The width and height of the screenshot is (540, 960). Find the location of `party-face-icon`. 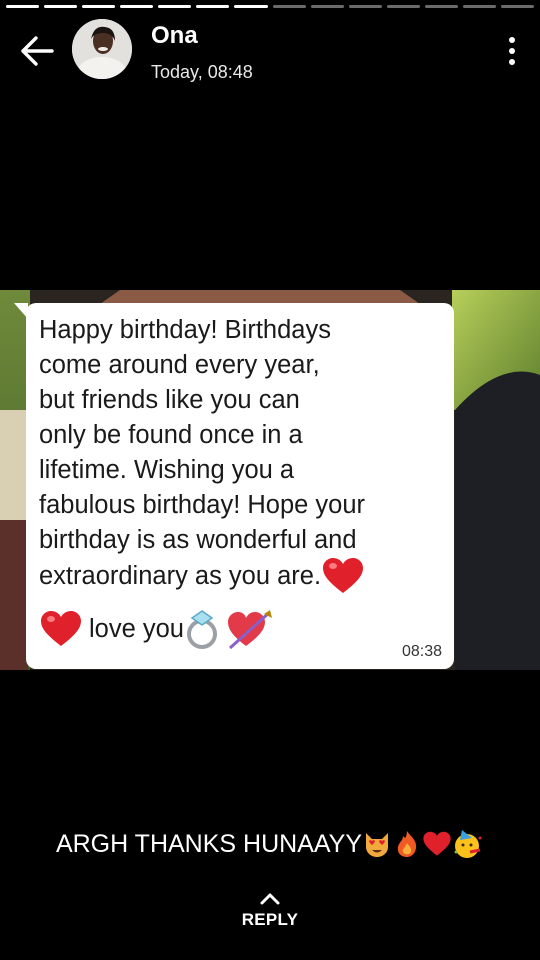

party-face-icon is located at coordinates (468, 844).